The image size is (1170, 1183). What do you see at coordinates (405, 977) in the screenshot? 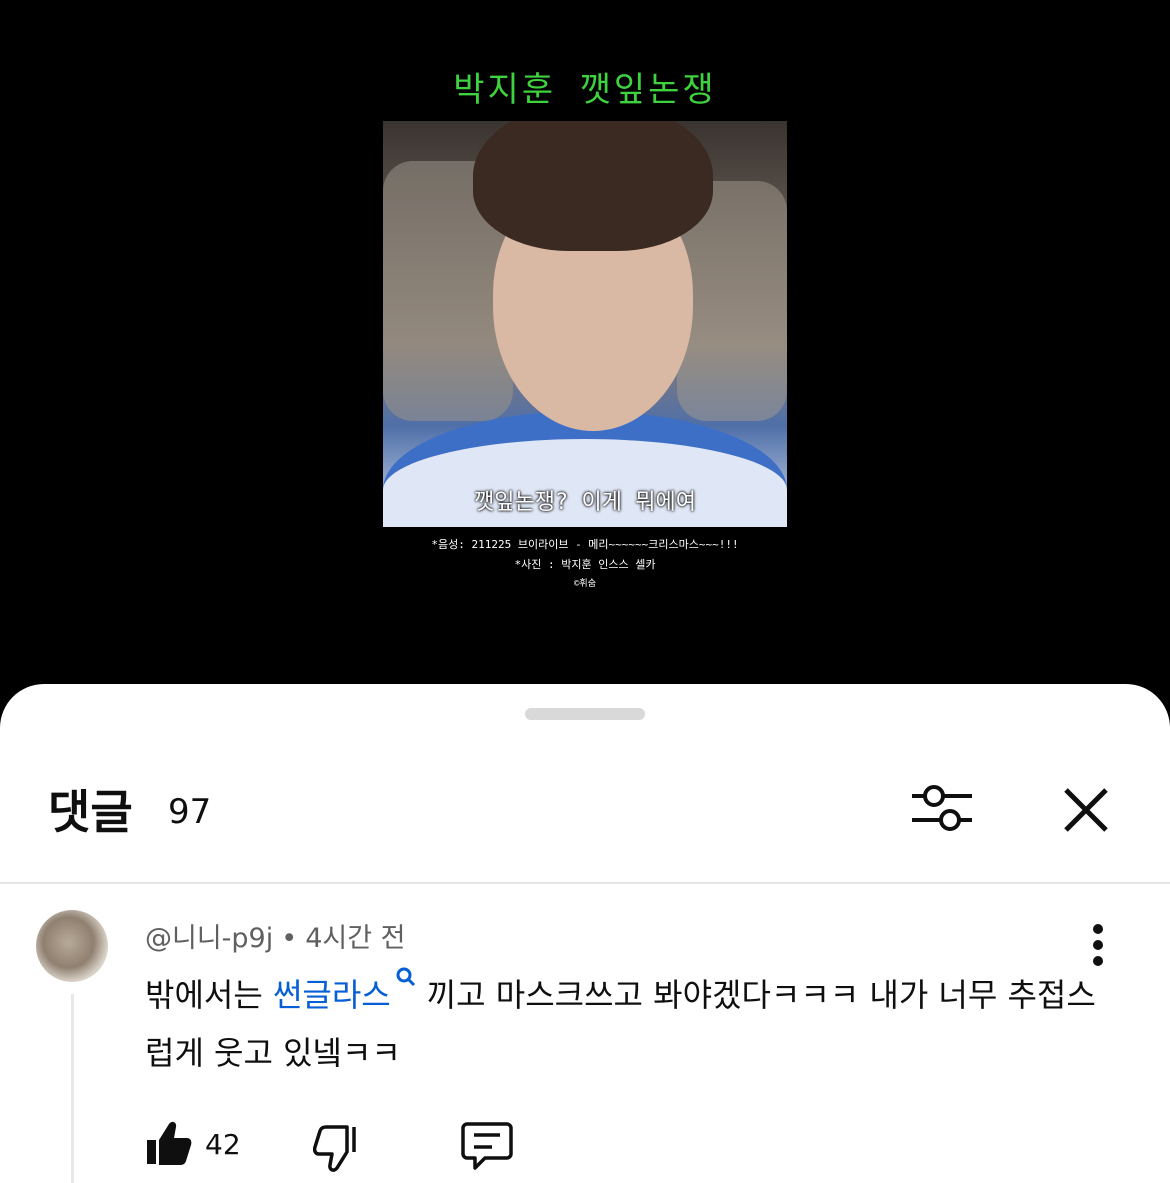
I see `search-icon` at bounding box center [405, 977].